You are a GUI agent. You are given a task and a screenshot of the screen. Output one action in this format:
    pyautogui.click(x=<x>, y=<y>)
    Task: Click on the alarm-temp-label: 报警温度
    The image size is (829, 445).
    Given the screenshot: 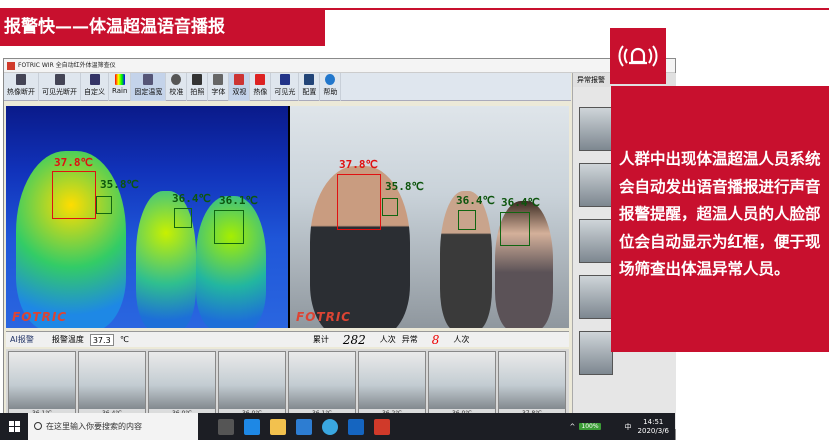 What is the action you would take?
    pyautogui.click(x=67, y=339)
    